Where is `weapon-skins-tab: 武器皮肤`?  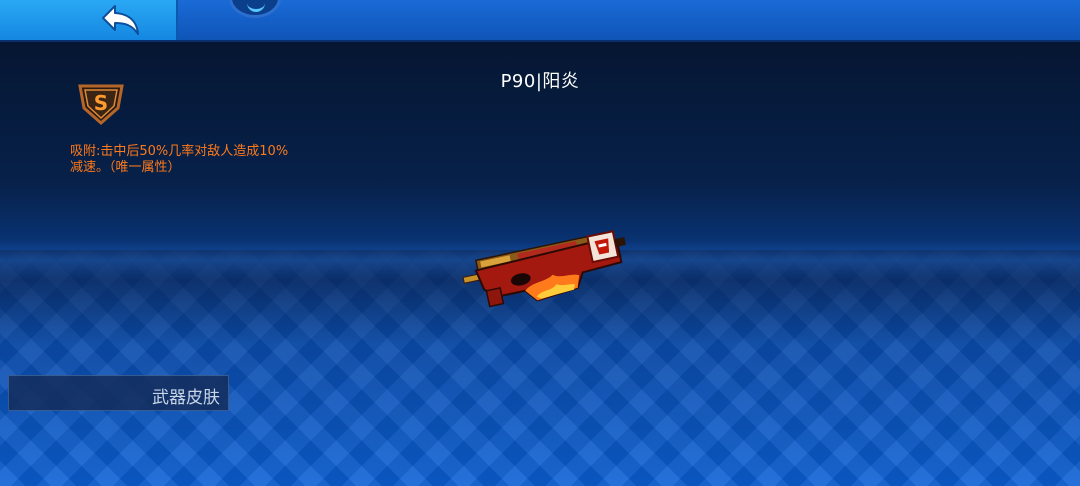
weapon-skins-tab: 武器皮肤 is located at coordinates (118, 393).